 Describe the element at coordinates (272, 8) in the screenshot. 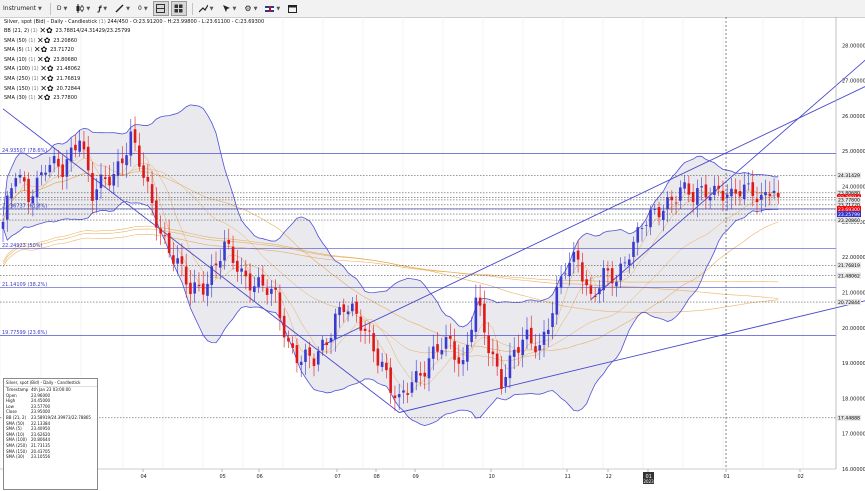

I see `language-dropdown: ▼` at that location.